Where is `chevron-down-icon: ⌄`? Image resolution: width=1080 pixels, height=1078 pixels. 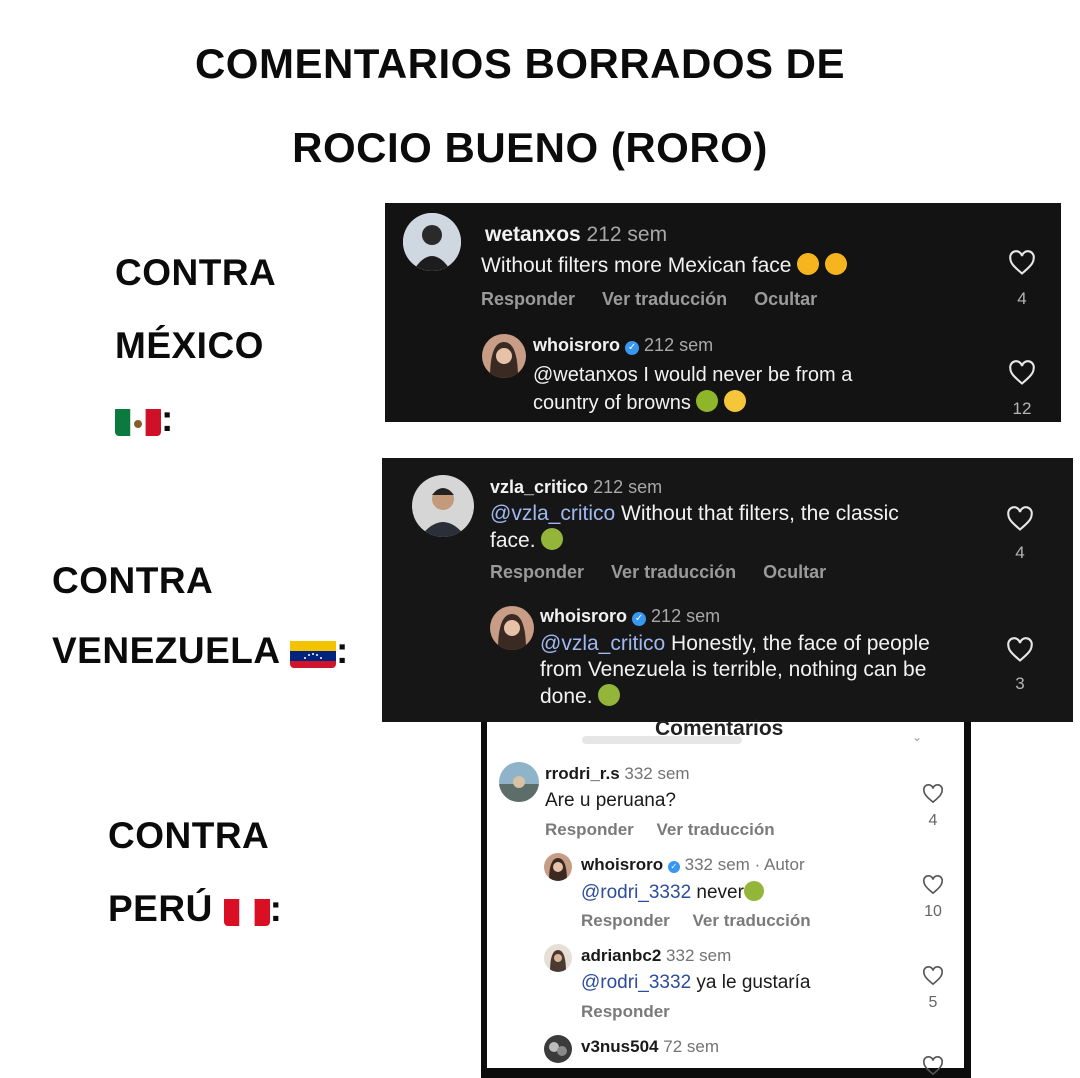 chevron-down-icon: ⌄ is located at coordinates (917, 737).